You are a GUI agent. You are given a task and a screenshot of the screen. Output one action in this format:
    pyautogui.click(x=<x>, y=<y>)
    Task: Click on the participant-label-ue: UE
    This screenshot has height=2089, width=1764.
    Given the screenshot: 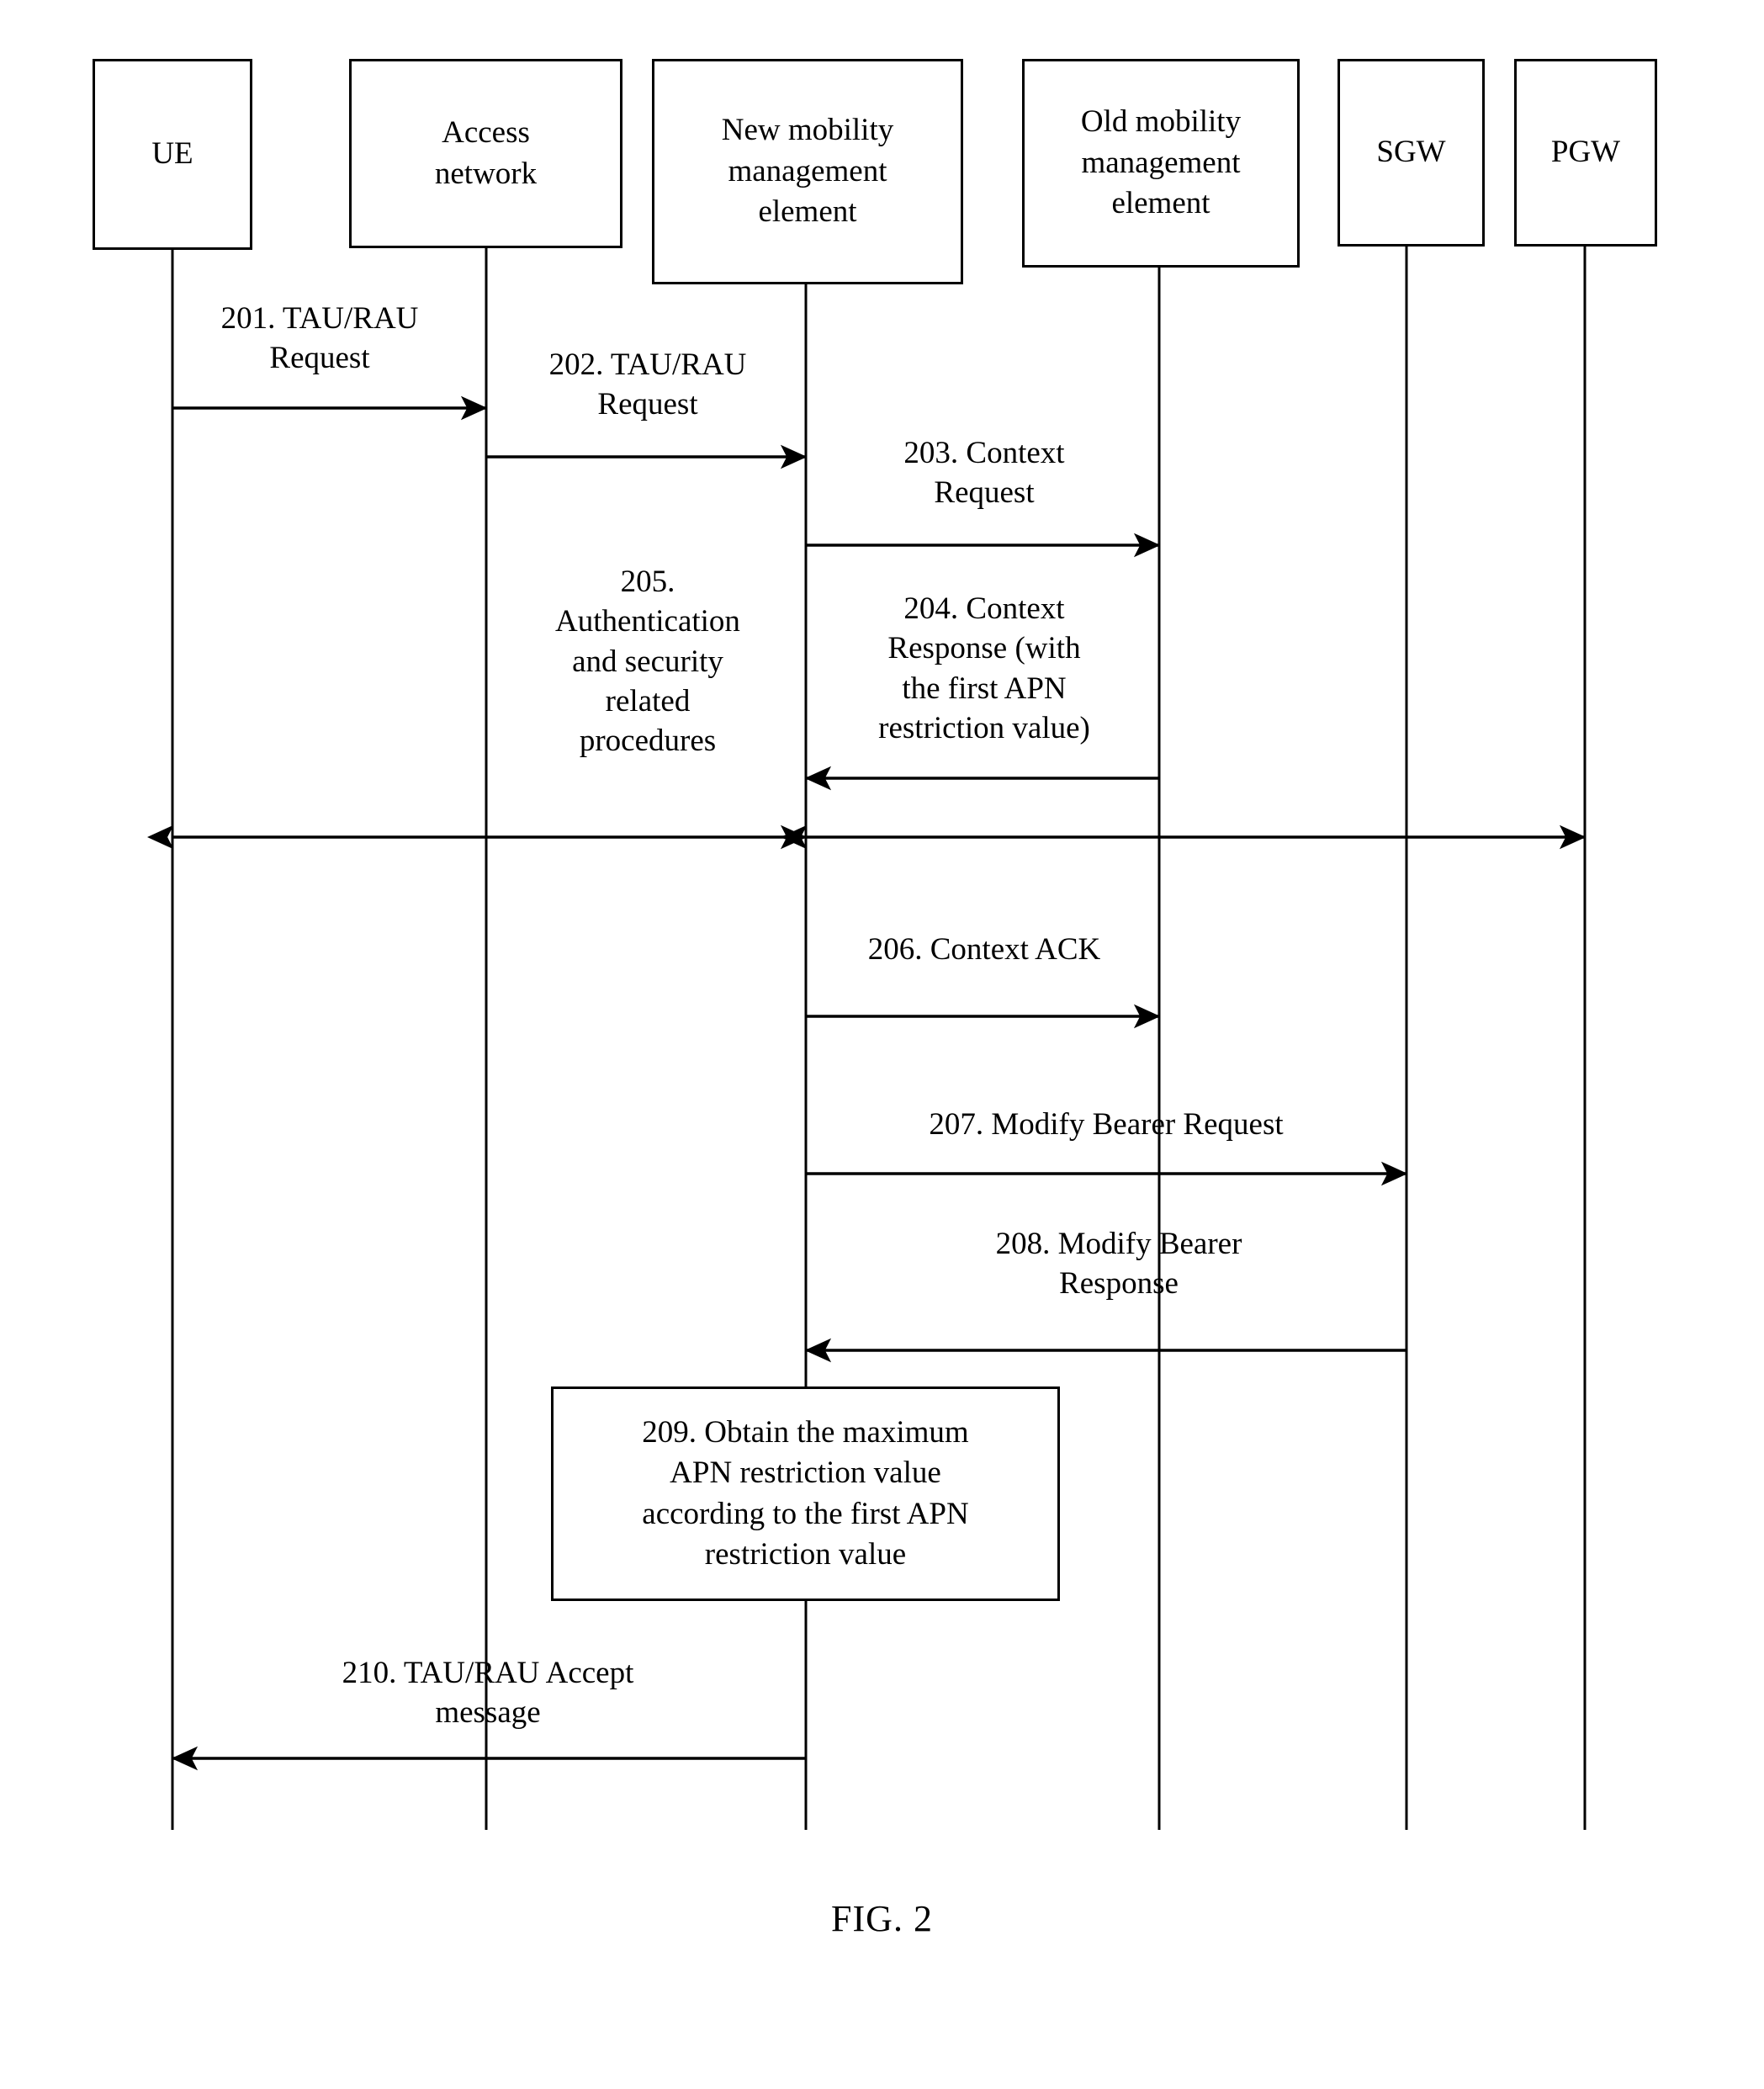 What is the action you would take?
    pyautogui.click(x=172, y=154)
    